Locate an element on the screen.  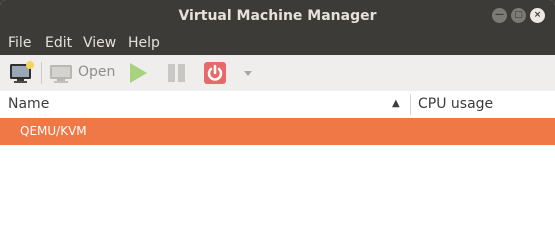
menu-view: View is located at coordinates (99, 43).